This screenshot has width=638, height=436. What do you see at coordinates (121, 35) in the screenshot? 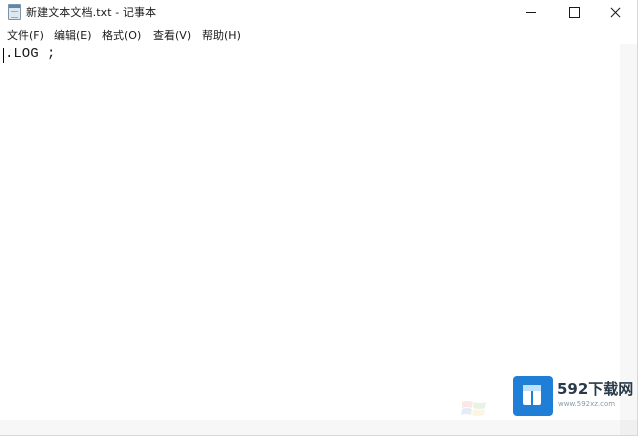
I see `menu-format: 格式(O)` at bounding box center [121, 35].